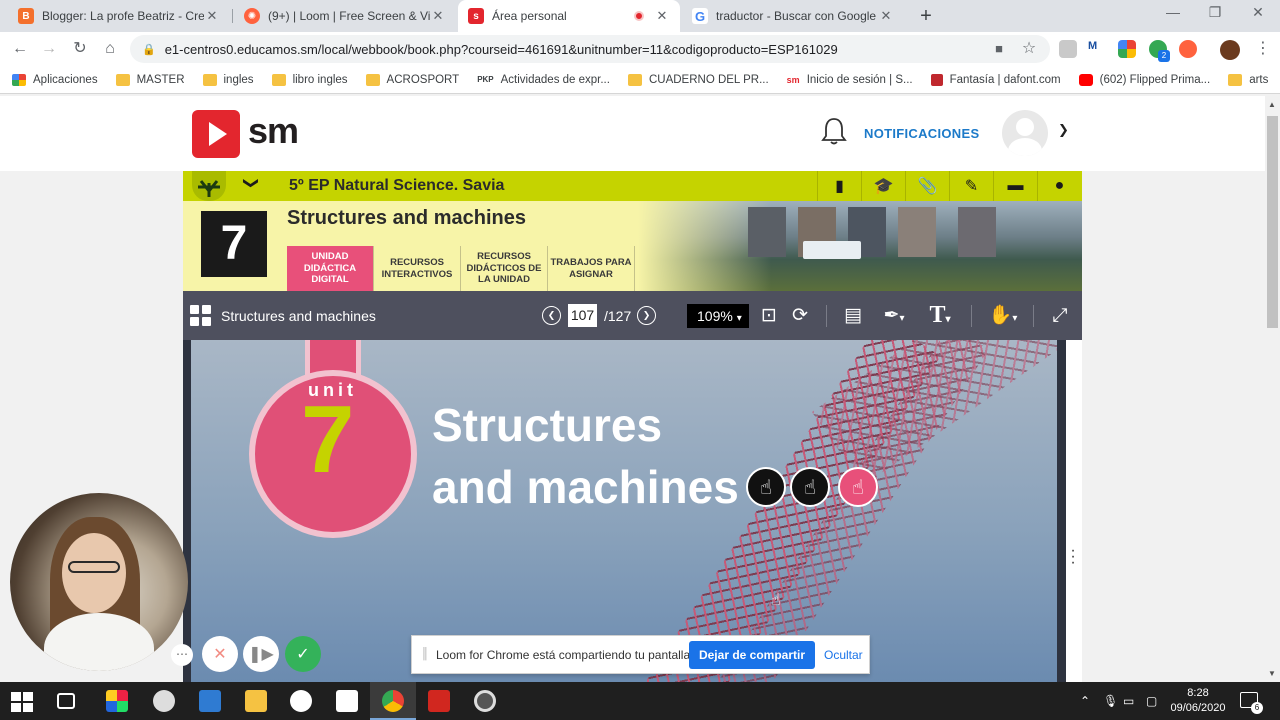 Image resolution: width=1280 pixels, height=720 pixels. What do you see at coordinates (1215, 12) in the screenshot?
I see `restore-button: ❐` at bounding box center [1215, 12].